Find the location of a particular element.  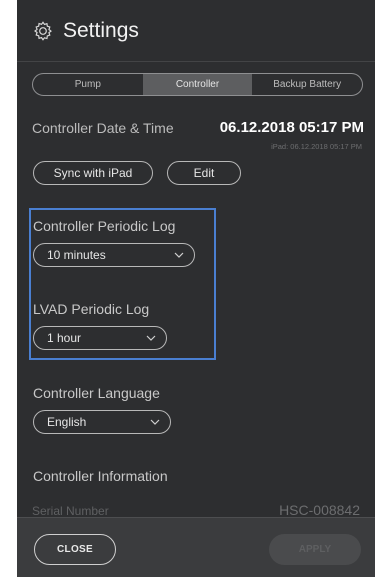

controller-date-time-value: 06.12.2018 05:17 PM is located at coordinates (291, 127).